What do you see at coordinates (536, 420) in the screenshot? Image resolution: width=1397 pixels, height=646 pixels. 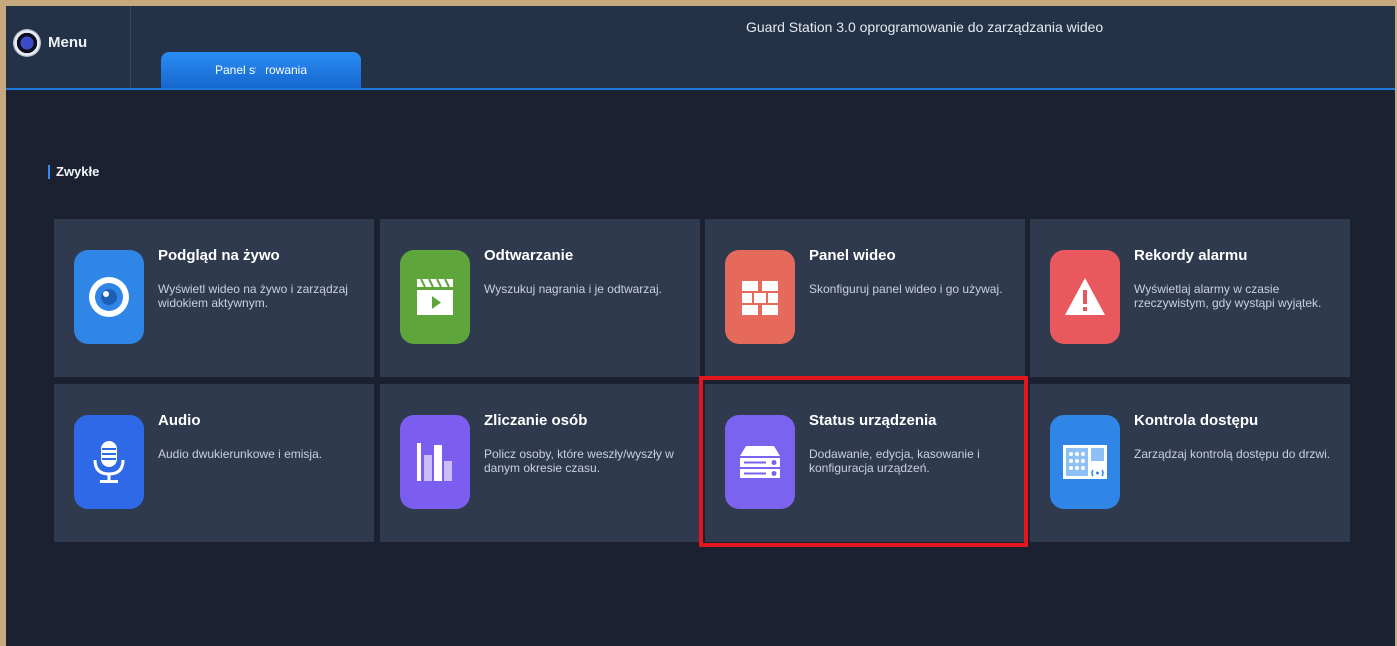 I see `card-title: Zliczanie osób` at bounding box center [536, 420].